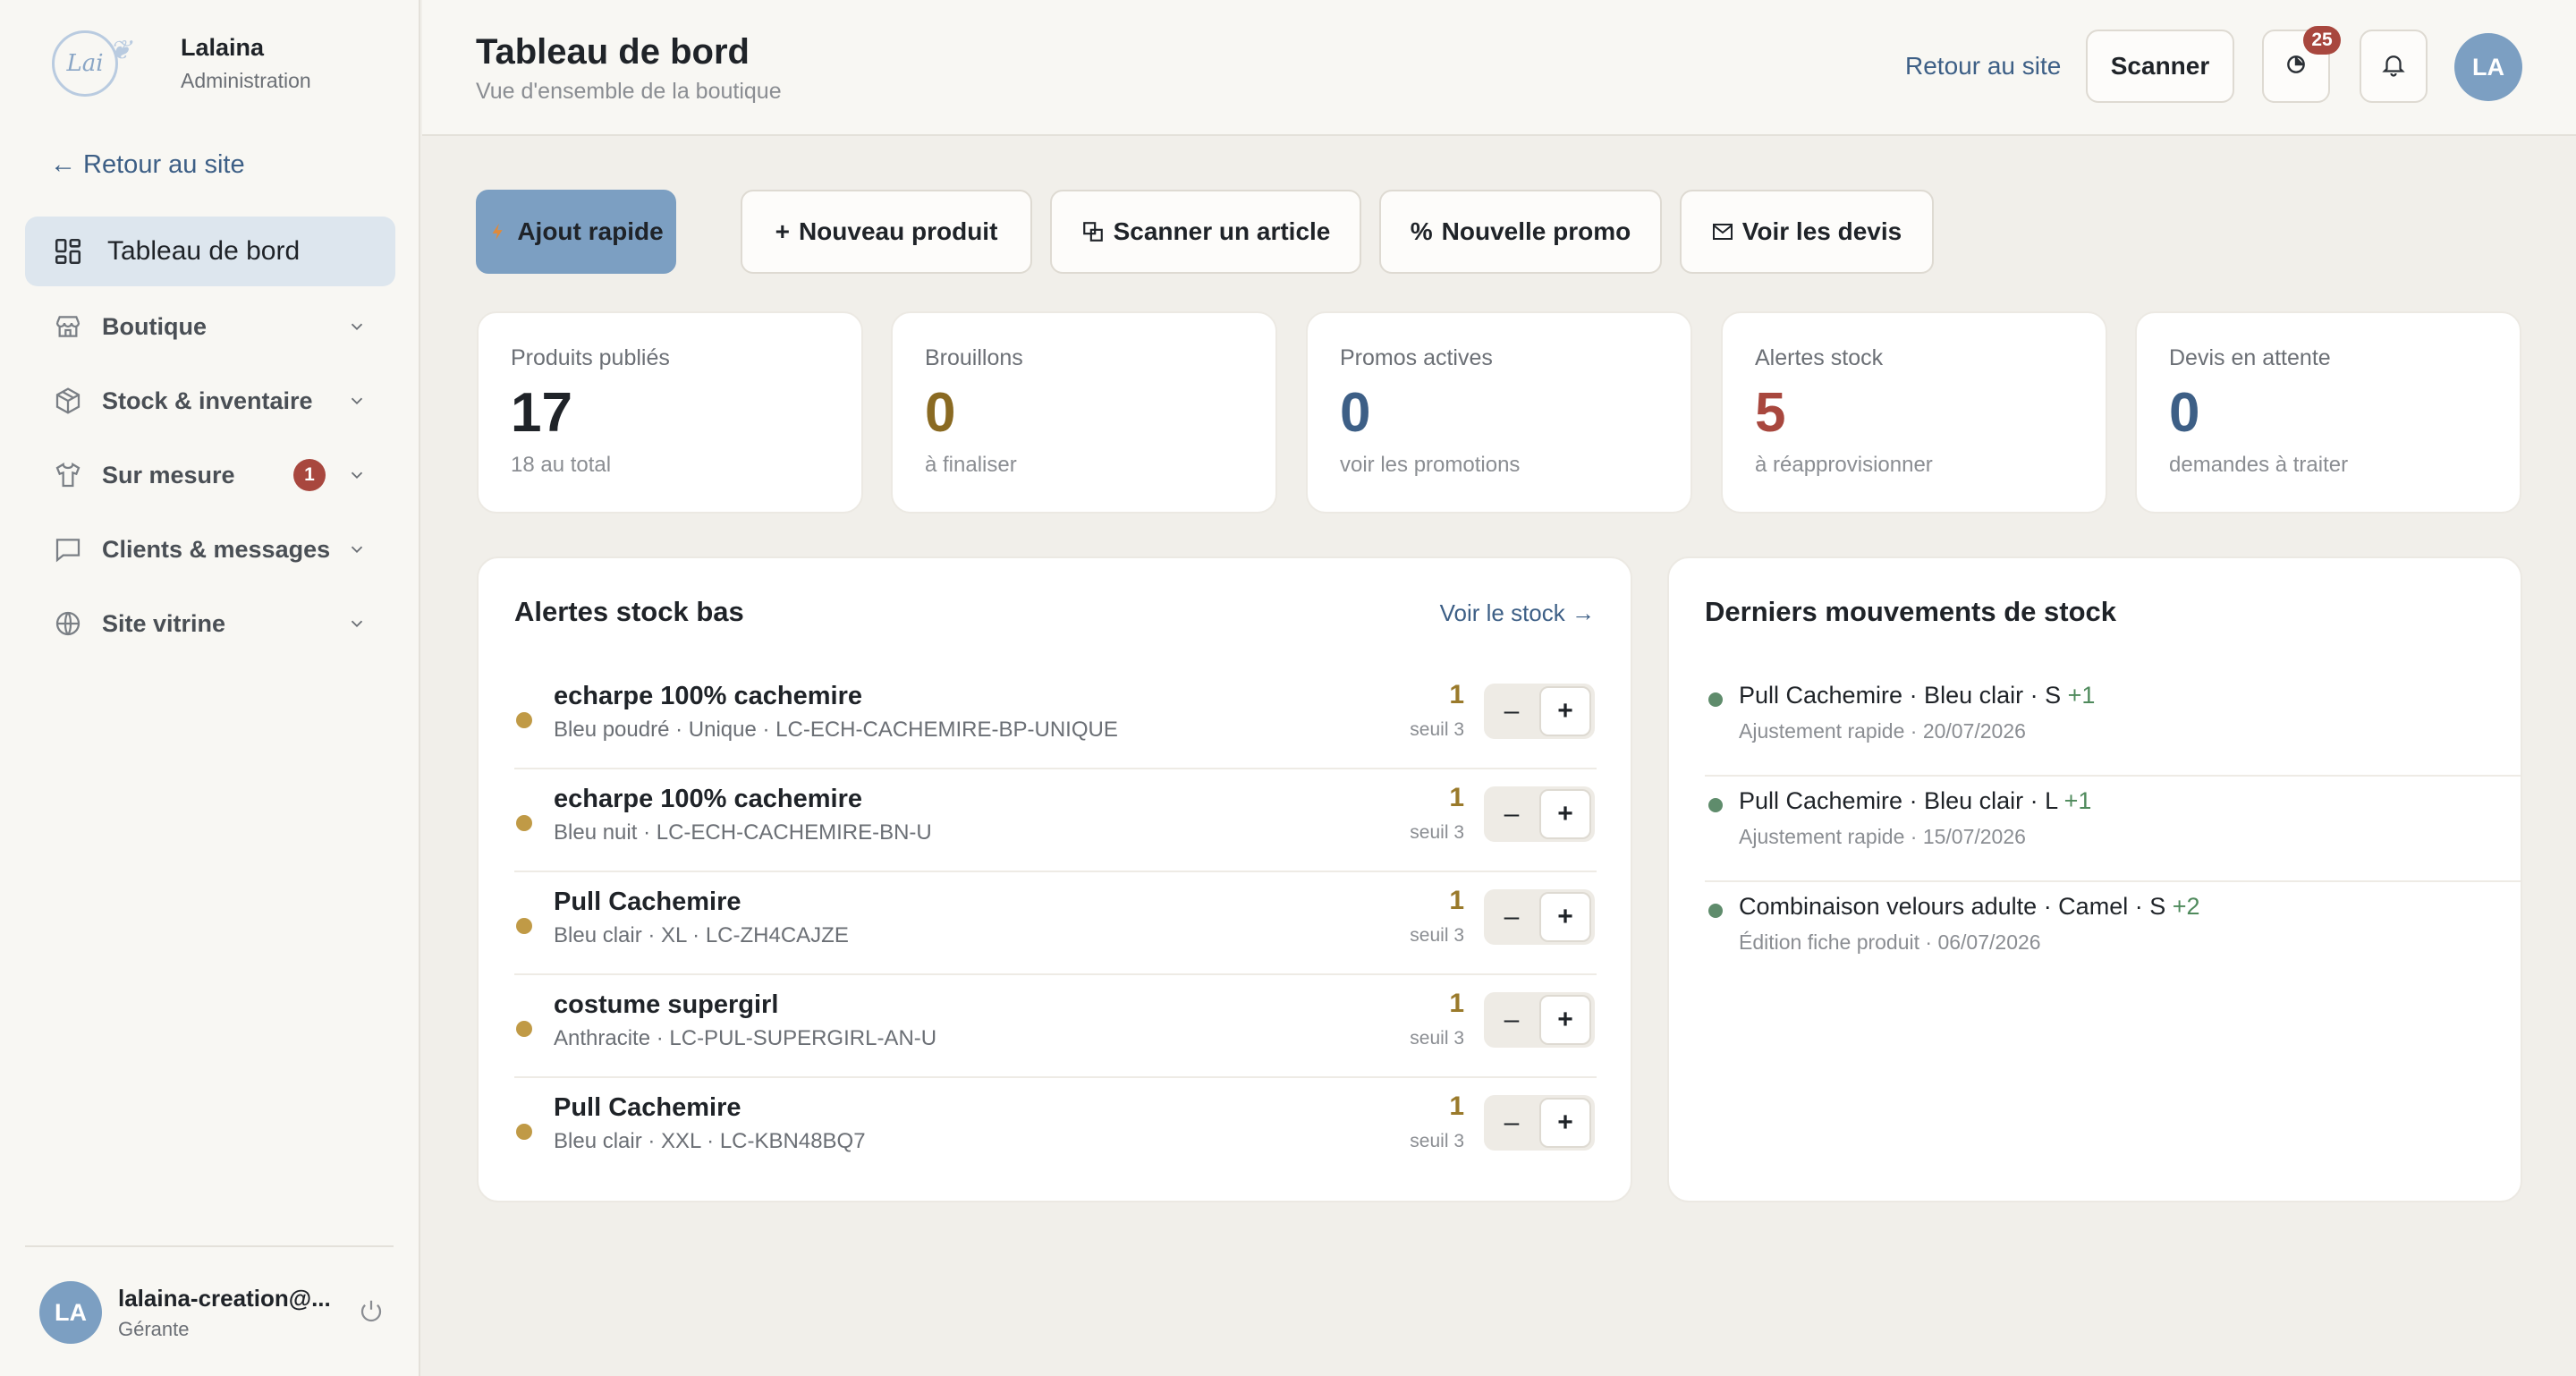  Describe the element at coordinates (1819, 358) in the screenshot. I see `stat-label: Alertes stock` at that location.